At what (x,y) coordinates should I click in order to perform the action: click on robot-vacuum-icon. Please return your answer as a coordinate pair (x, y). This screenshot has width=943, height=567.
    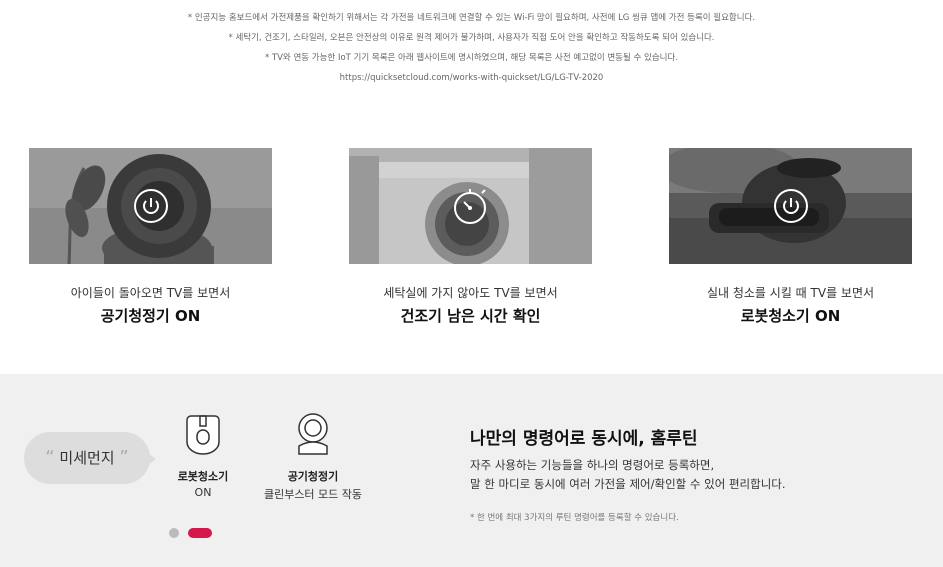
    Looking at the image, I should click on (203, 435).